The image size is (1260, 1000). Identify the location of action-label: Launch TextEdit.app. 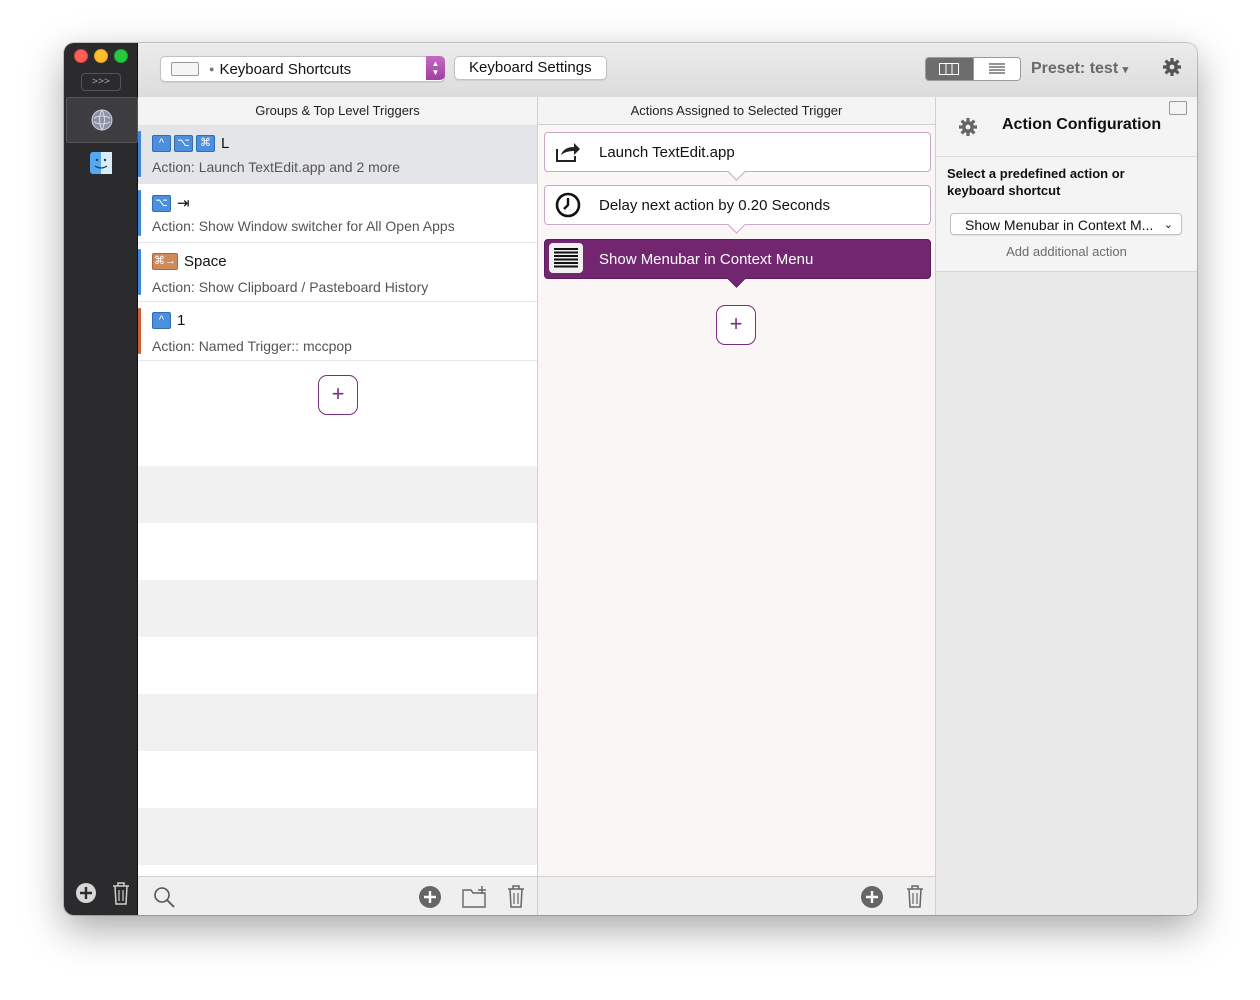
(667, 152).